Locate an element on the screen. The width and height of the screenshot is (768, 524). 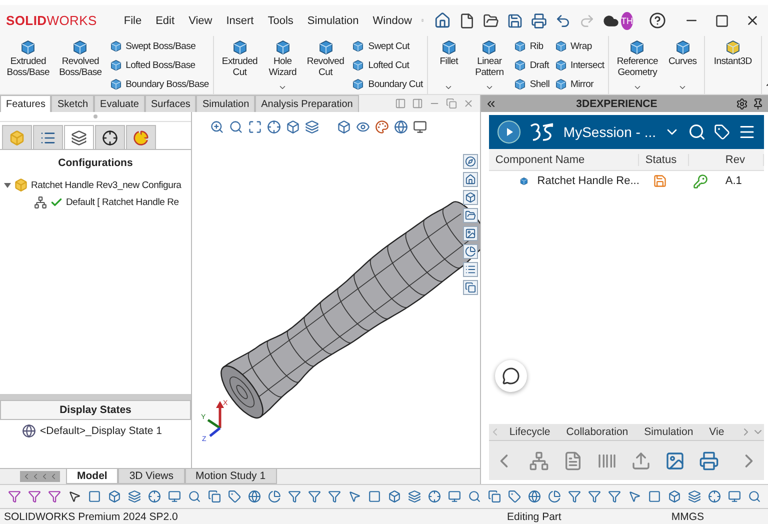
upload-icon is located at coordinates (641, 460).